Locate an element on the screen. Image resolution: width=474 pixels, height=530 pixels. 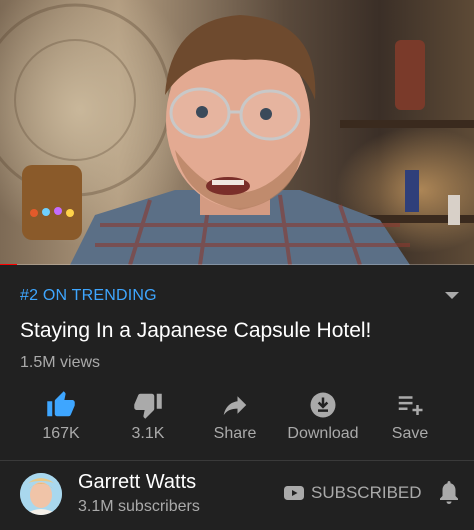
channel-avatar is located at coordinates (41, 494).